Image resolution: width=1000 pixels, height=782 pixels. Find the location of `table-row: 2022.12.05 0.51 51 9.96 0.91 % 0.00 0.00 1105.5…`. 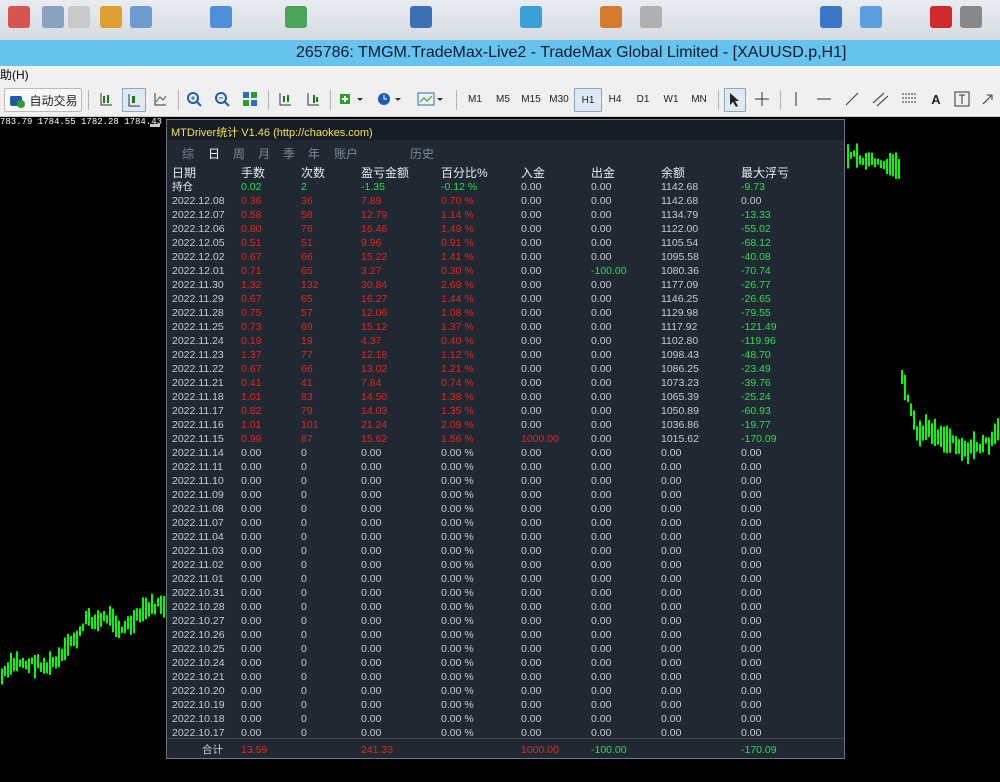

table-row: 2022.12.05 0.51 51 9.96 0.91 % 0.00 0.00 1105.5… is located at coordinates (505, 243).